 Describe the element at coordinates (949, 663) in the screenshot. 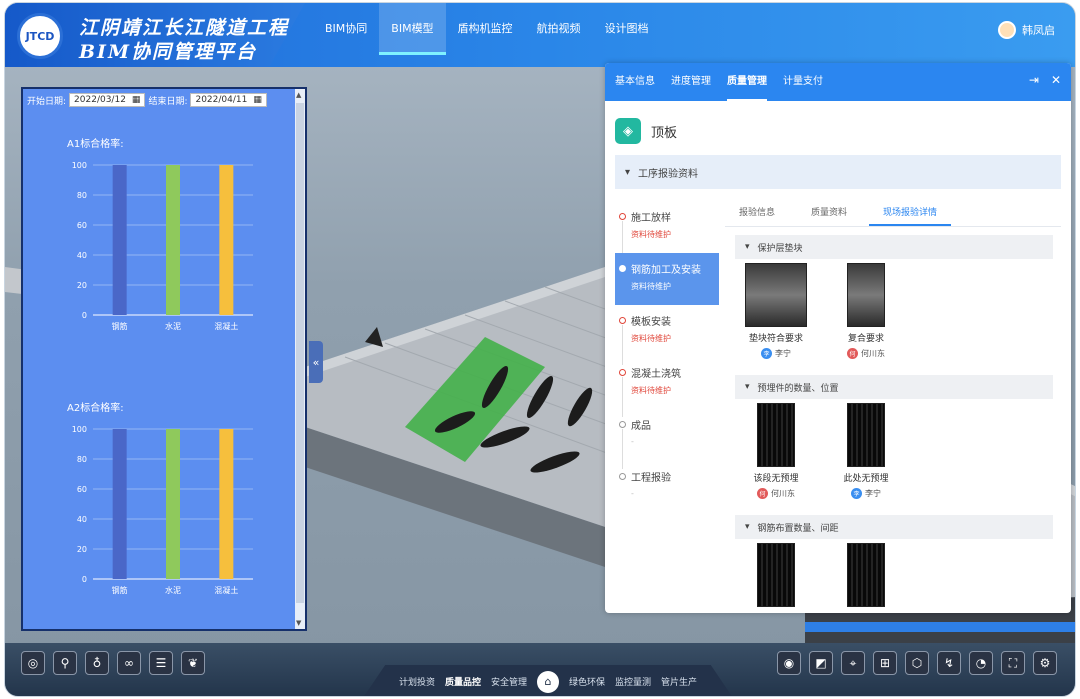

I see `path-icon: ↯` at that location.